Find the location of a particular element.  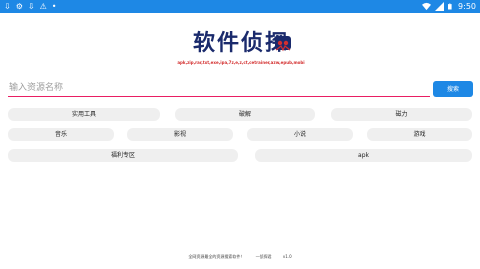

category-music-button: 音乐 is located at coordinates (61, 134).